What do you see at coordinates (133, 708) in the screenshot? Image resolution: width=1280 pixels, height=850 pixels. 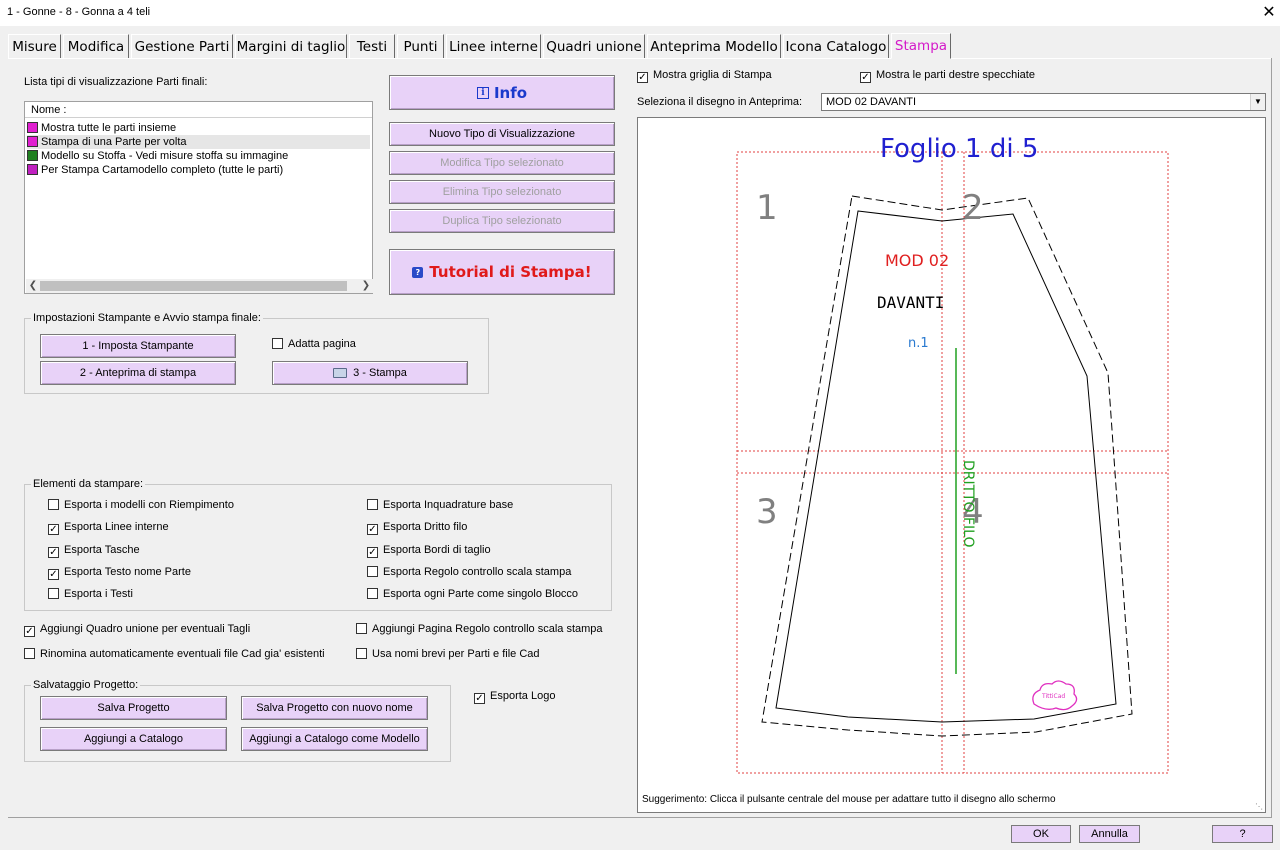 I see `save-project-button: Salva Progetto` at bounding box center [133, 708].